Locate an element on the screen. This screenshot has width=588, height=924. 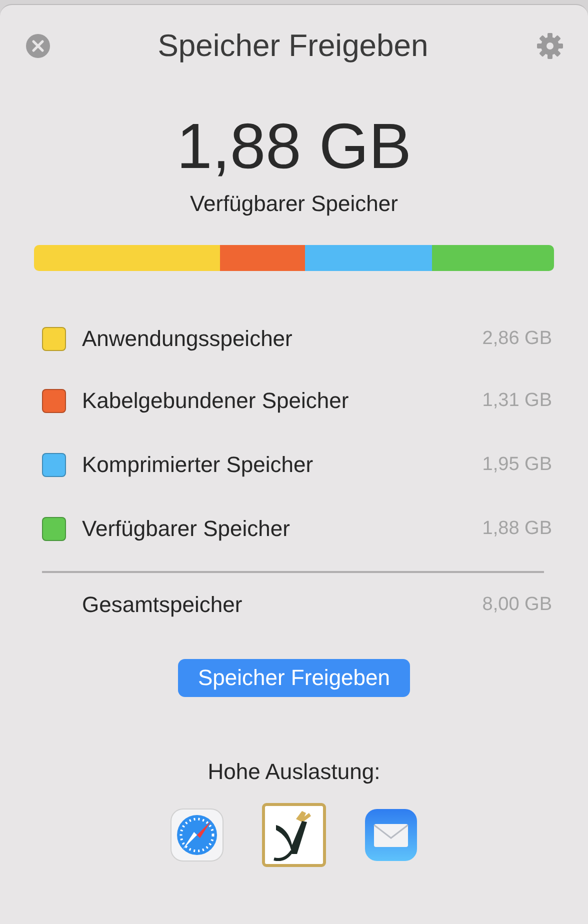
monogram-app-icon is located at coordinates (294, 835).